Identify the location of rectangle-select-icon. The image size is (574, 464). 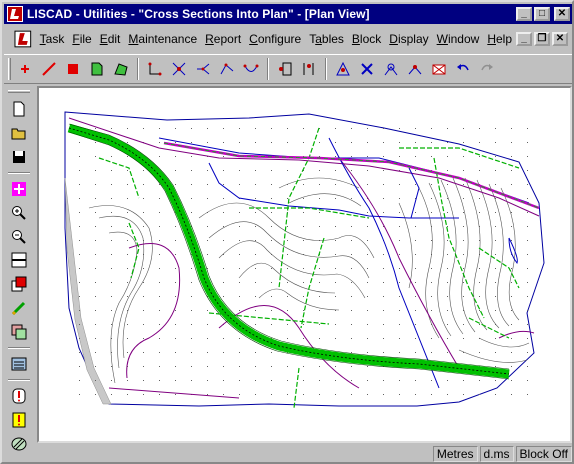
(155, 69).